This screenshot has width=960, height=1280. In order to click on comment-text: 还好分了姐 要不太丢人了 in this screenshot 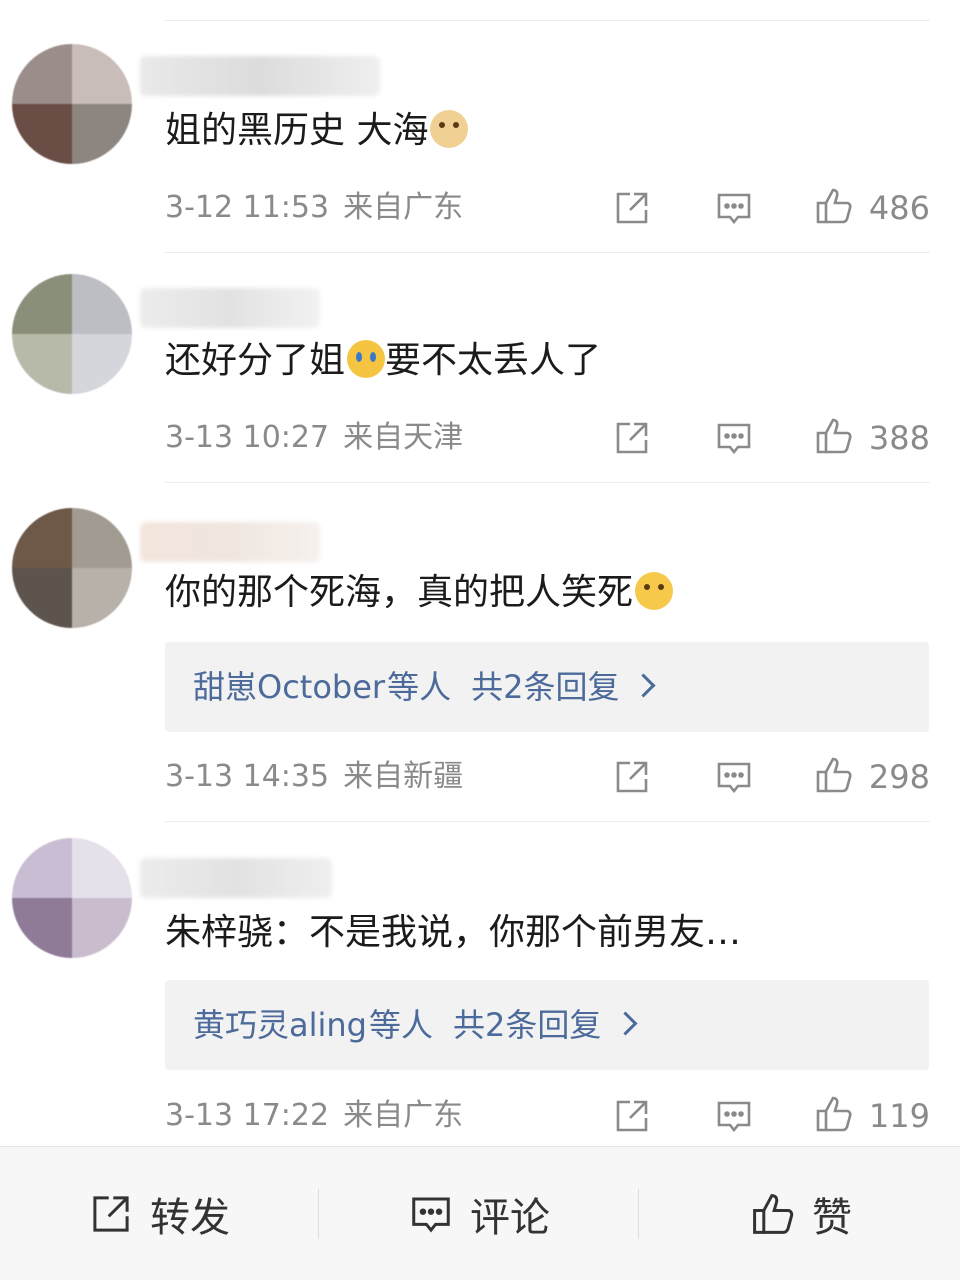, I will do `click(383, 360)`.